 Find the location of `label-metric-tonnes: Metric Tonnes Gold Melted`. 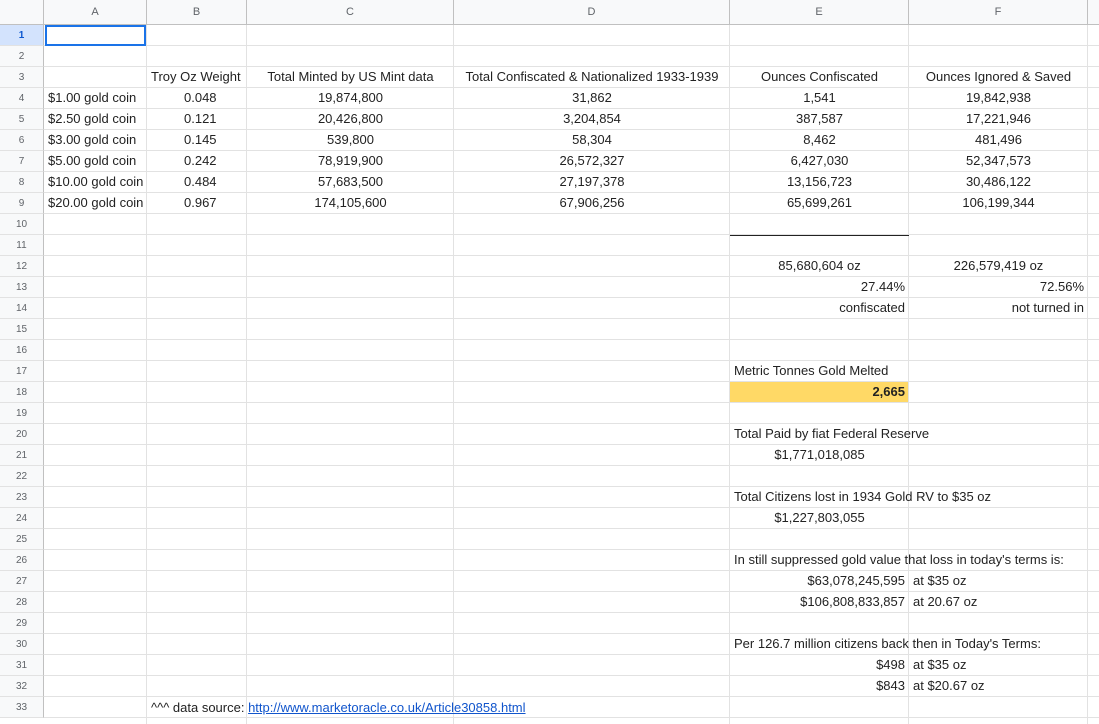

label-metric-tonnes: Metric Tonnes Gold Melted is located at coordinates (809, 371).